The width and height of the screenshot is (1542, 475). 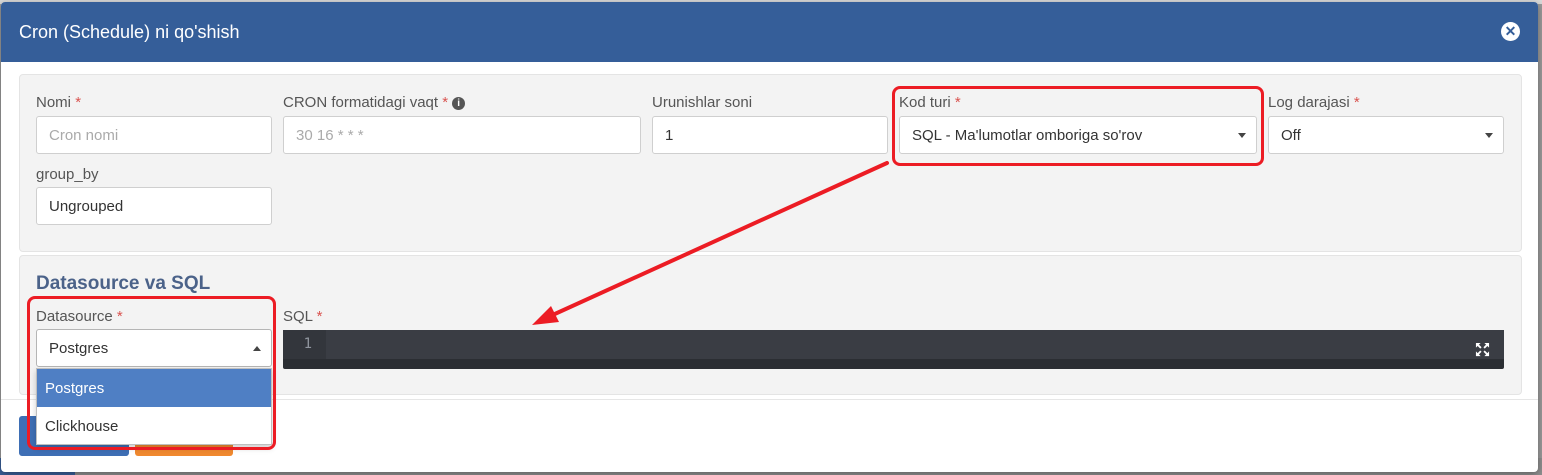 I want to click on datasource-option: Clickhouse, so click(x=154, y=426).